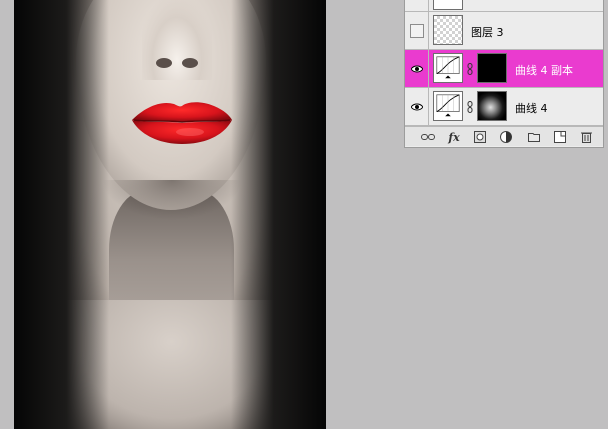  What do you see at coordinates (480, 137) in the screenshot?
I see `add-mask-icon` at bounding box center [480, 137].